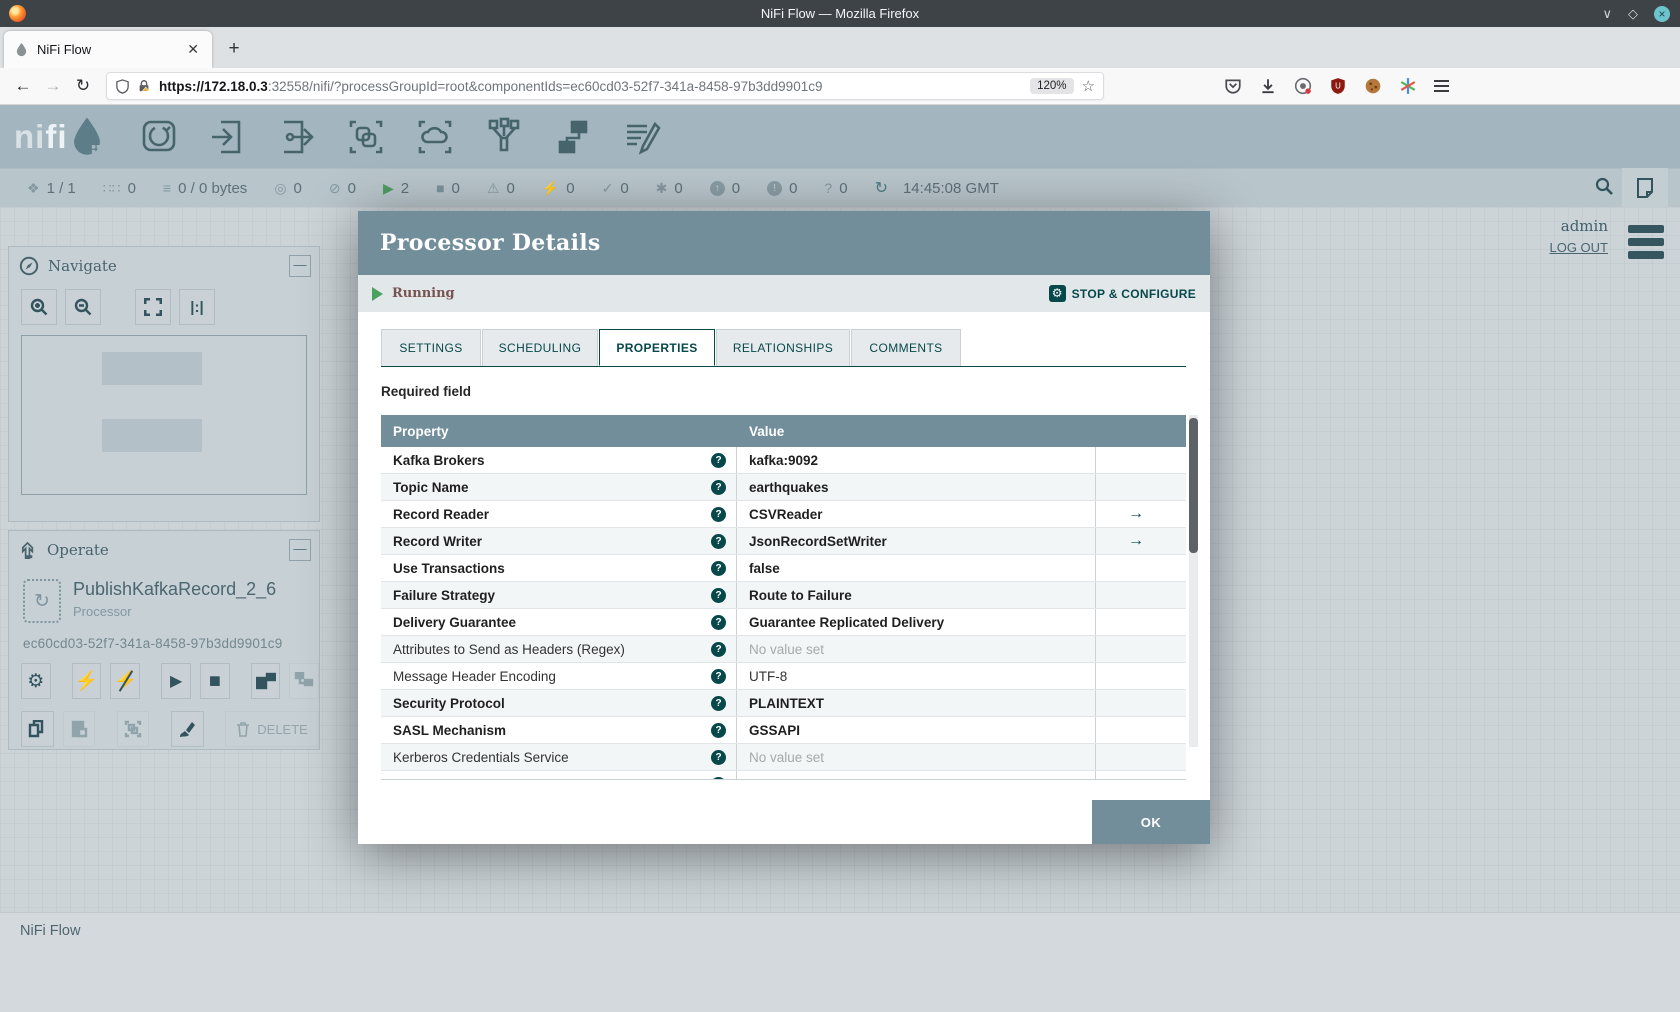 This screenshot has width=1680, height=1012. What do you see at coordinates (642, 137) in the screenshot?
I see `label-component-icon` at bounding box center [642, 137].